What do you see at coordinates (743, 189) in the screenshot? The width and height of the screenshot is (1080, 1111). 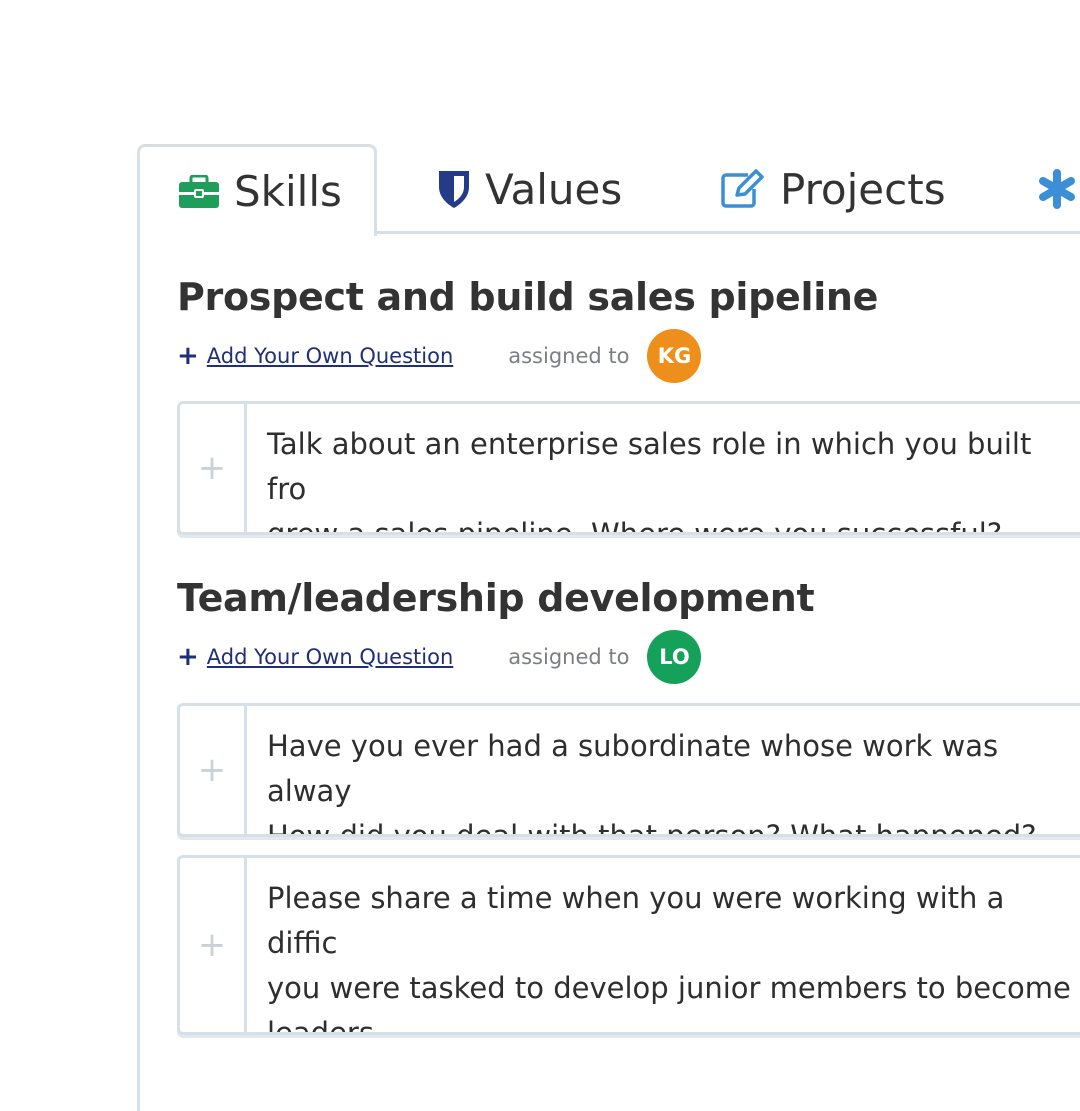 I see `edit-icon` at bounding box center [743, 189].